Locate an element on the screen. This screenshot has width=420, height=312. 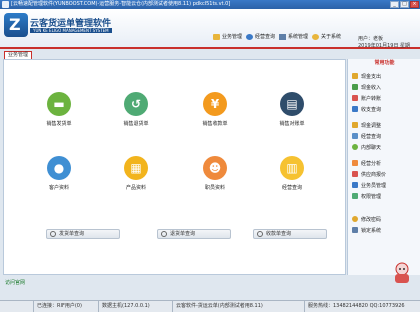
status-host: 数据主机(127.0.0.1) is located at coordinates (124, 306).